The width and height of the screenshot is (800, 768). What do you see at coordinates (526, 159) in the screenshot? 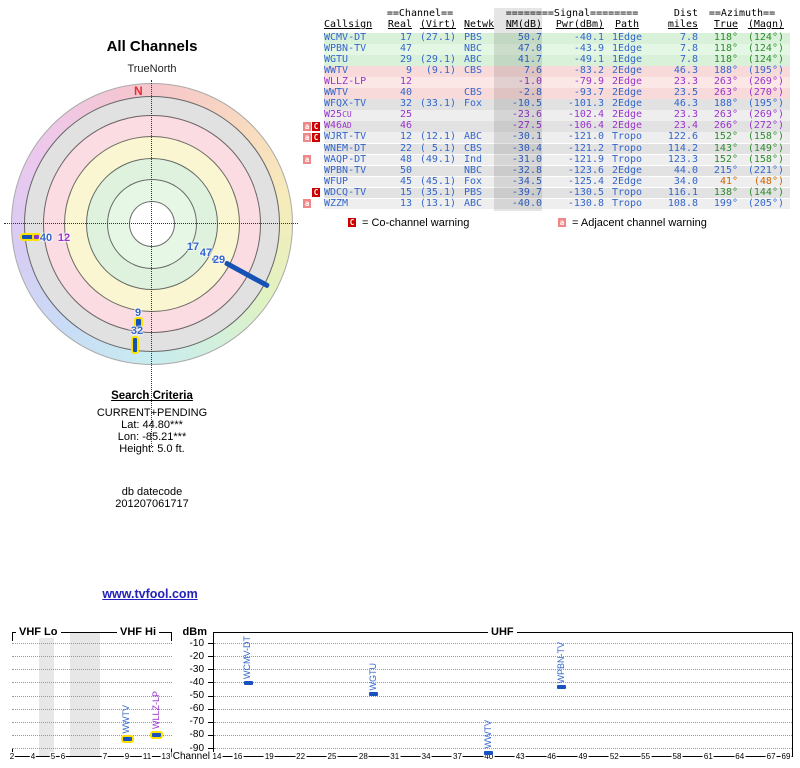
I see `cell-nm: -31.0` at bounding box center [526, 159].